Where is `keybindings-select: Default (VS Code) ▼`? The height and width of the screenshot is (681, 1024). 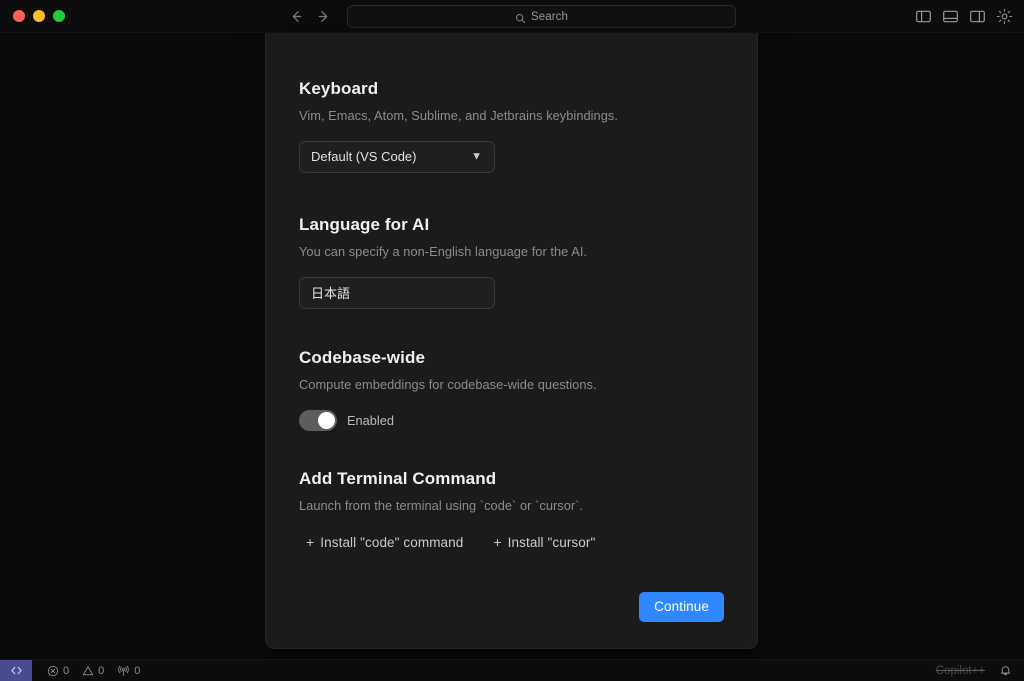 keybindings-select: Default (VS Code) ▼ is located at coordinates (397, 156).